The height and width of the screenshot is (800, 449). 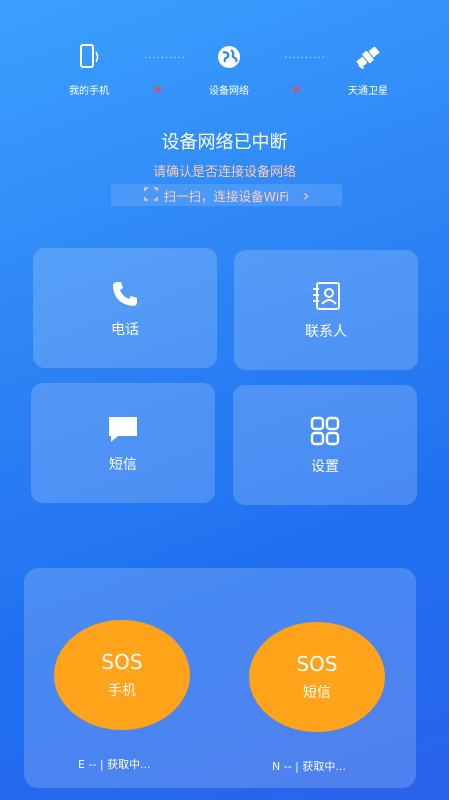 What do you see at coordinates (229, 57) in the screenshot?
I see `globe-icon` at bounding box center [229, 57].